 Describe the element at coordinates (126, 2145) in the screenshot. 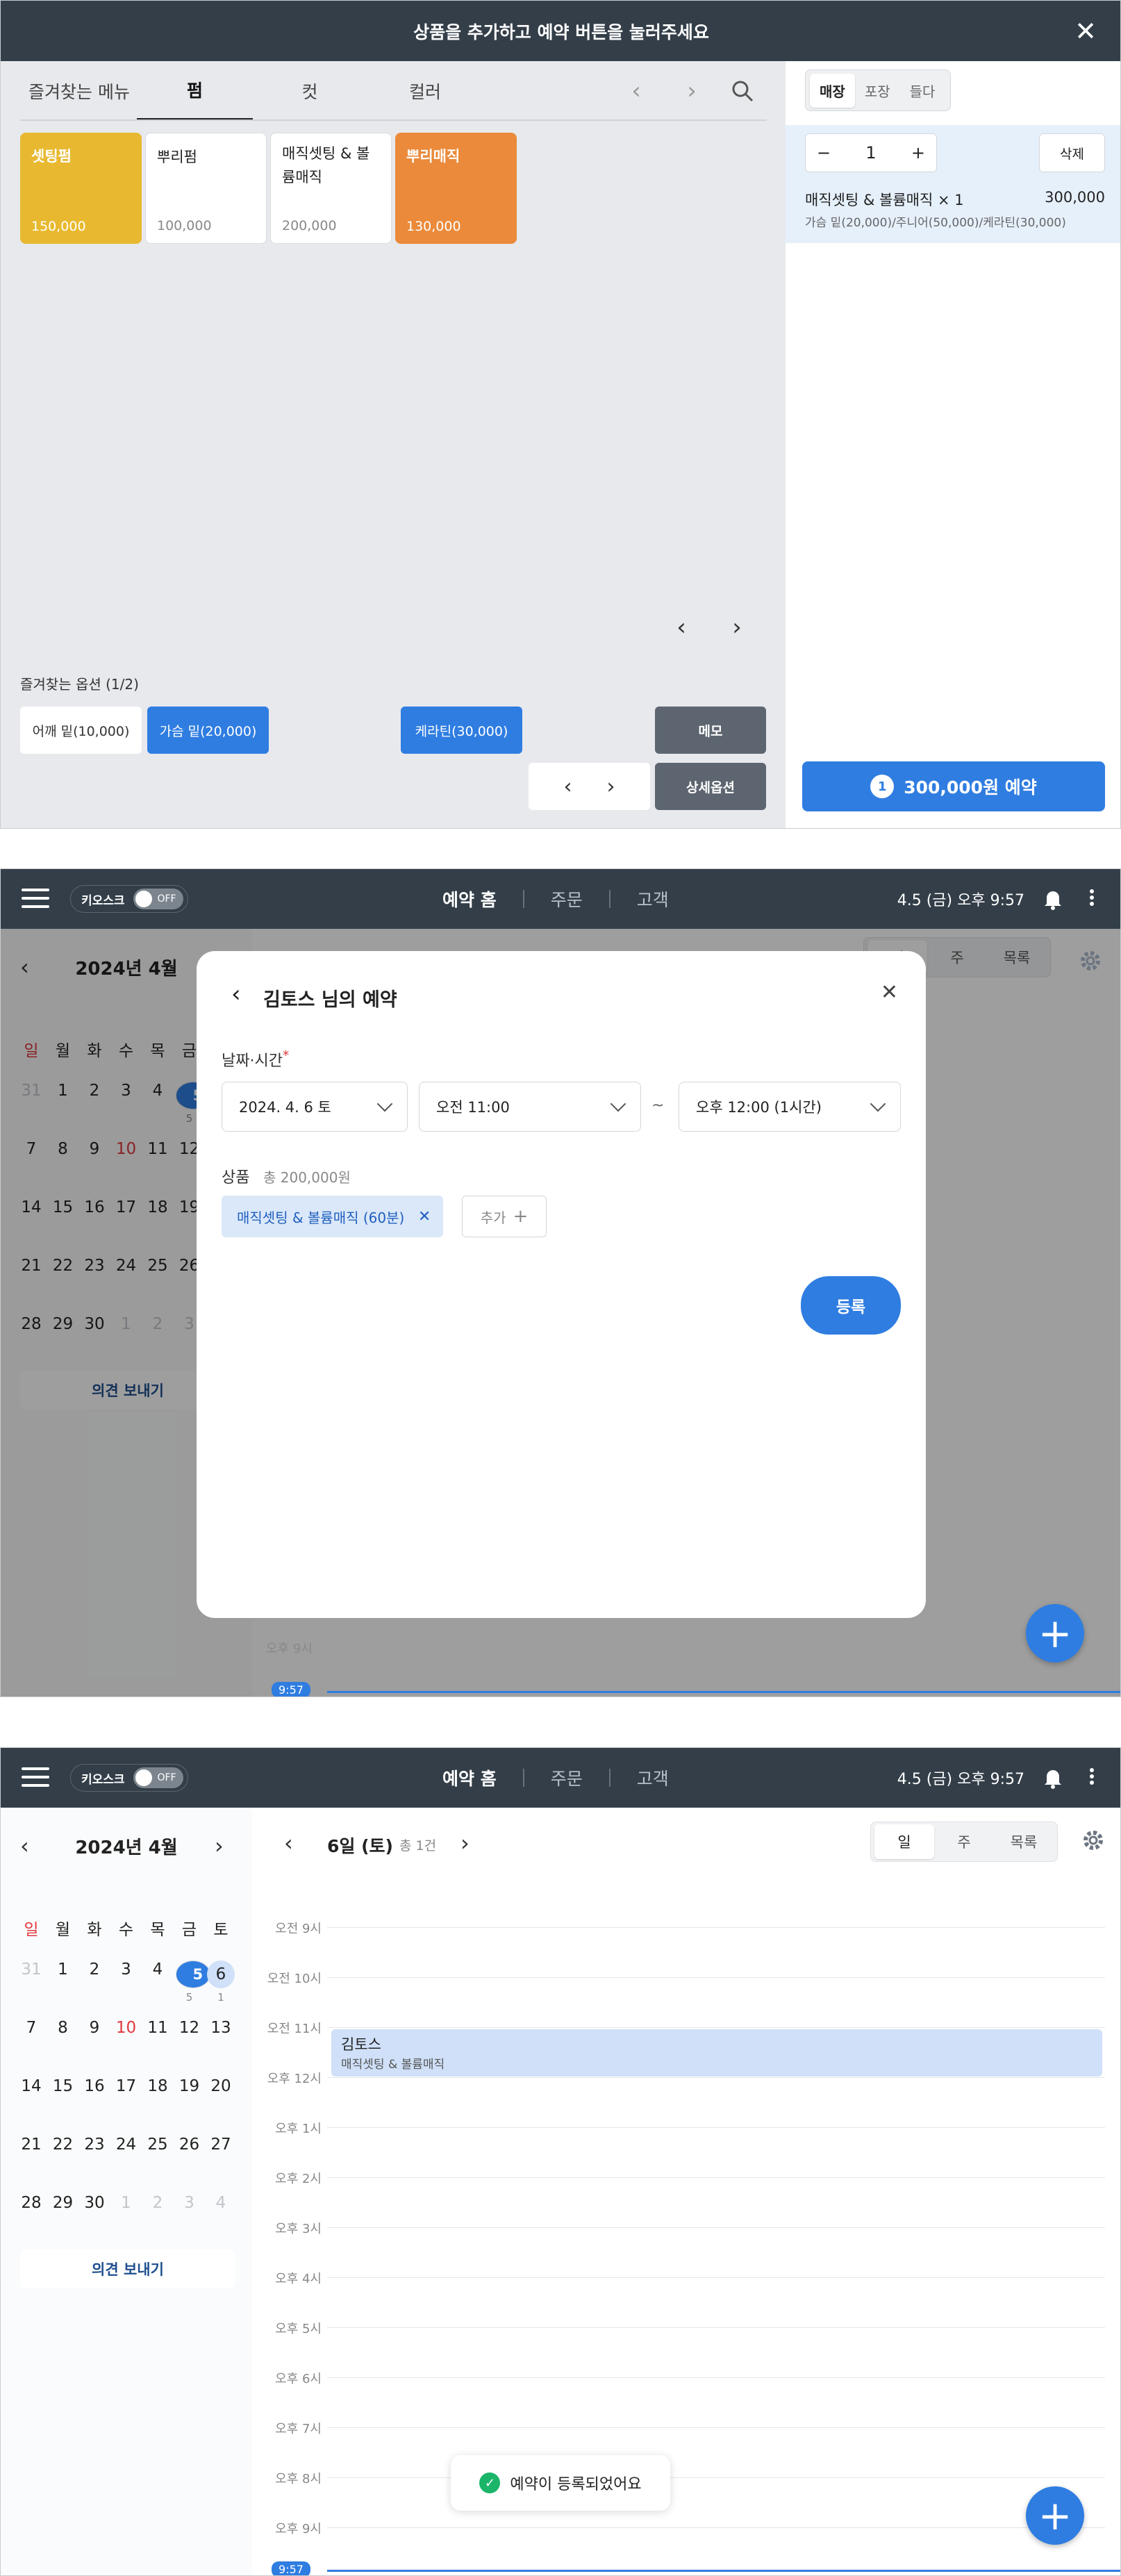

I see `calendar-day: 24` at that location.